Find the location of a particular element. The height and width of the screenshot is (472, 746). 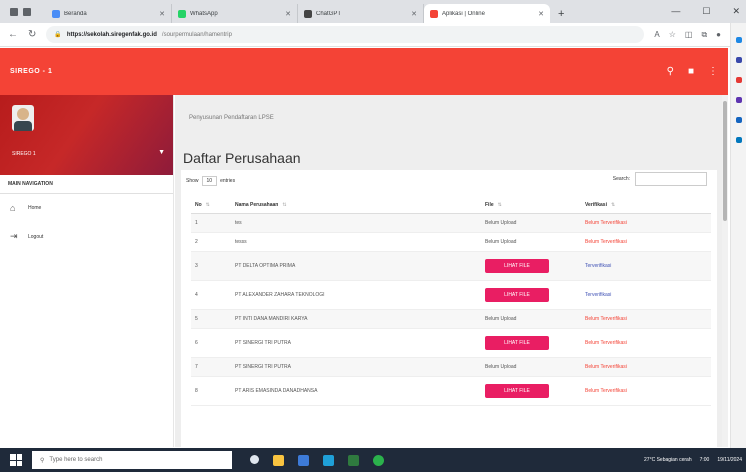

search-label: Search: is located at coordinates (621, 179).